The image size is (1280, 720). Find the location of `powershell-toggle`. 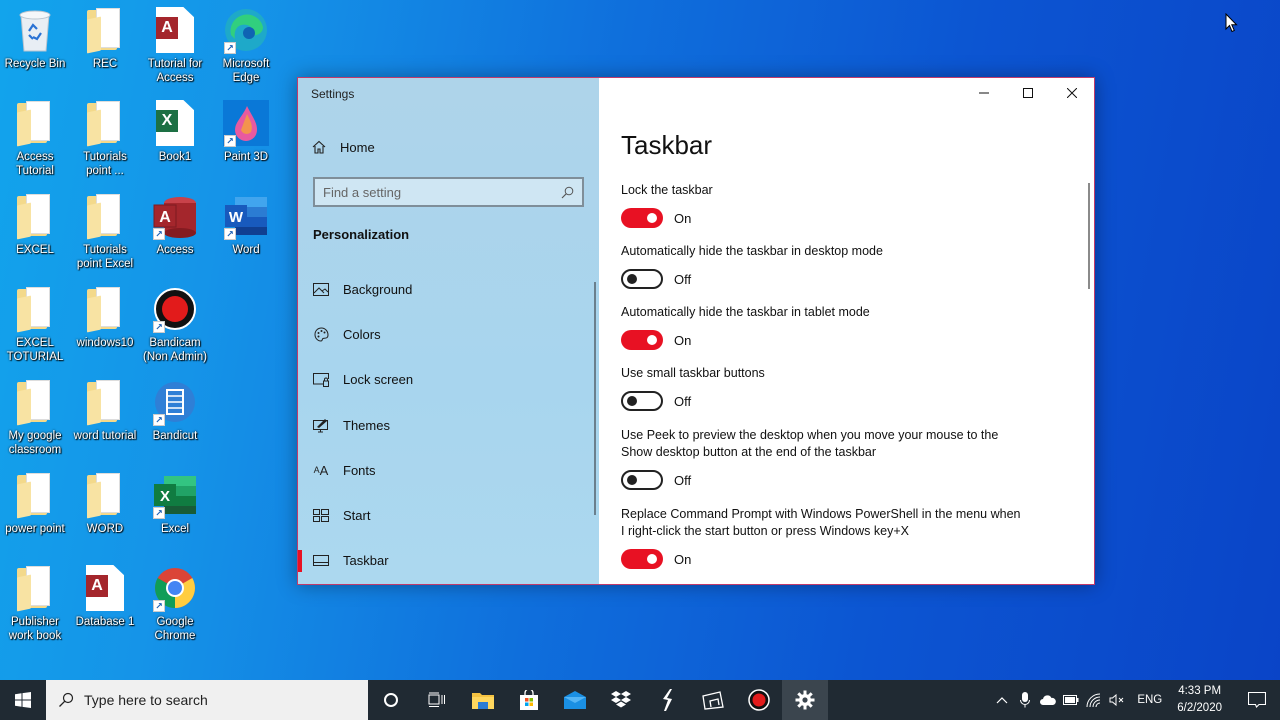

powershell-toggle is located at coordinates (642, 559).